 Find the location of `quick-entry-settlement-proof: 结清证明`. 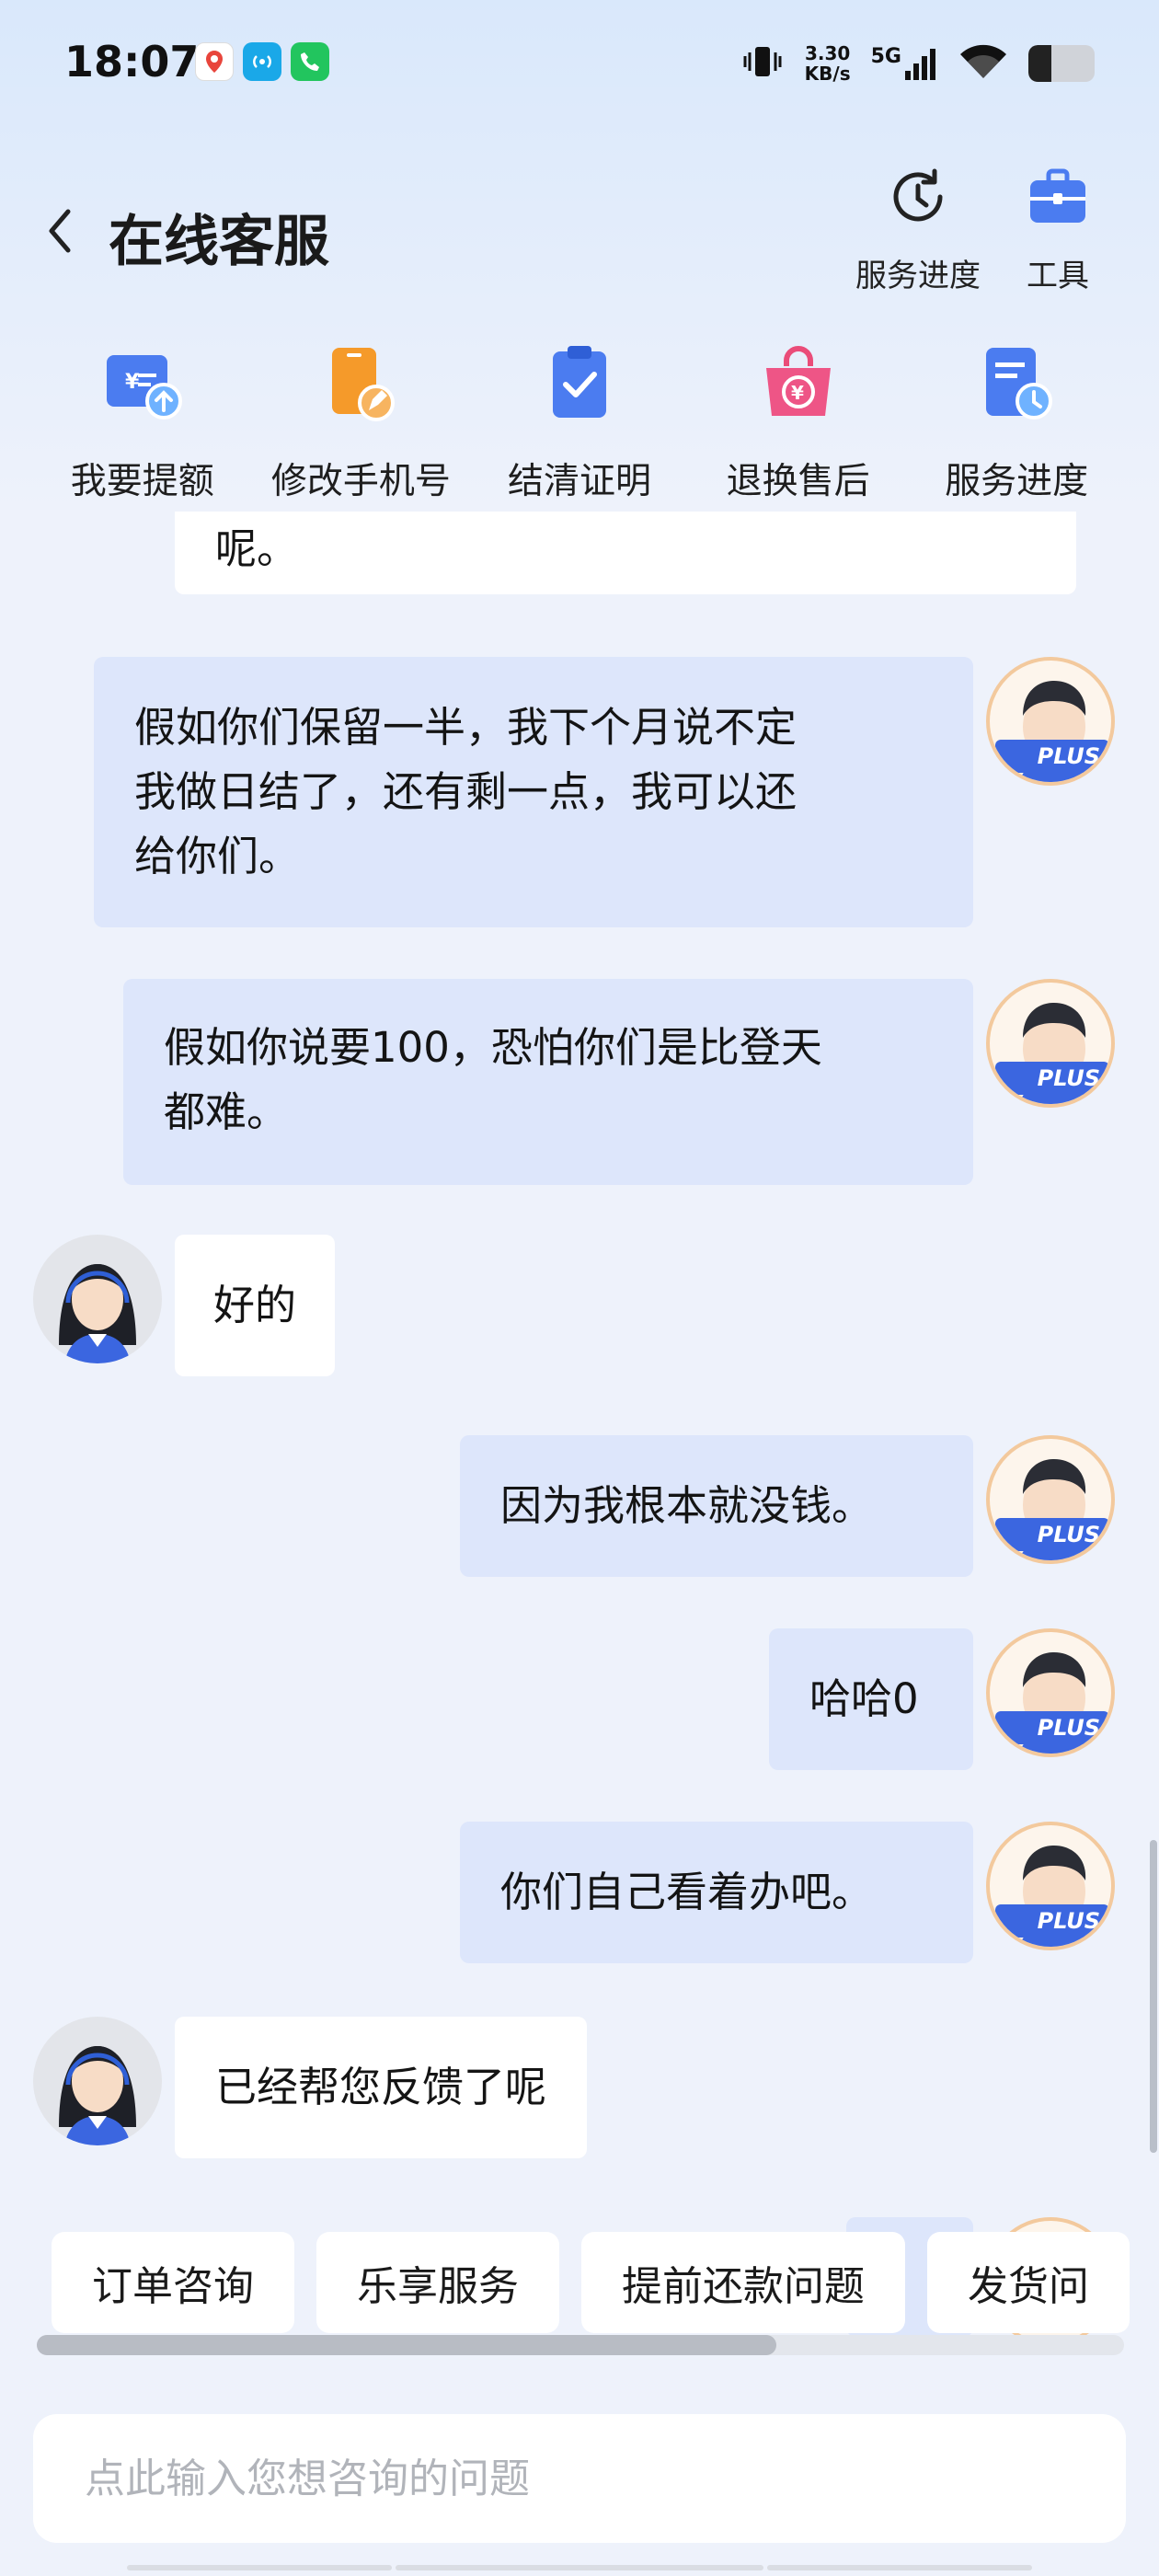

quick-entry-settlement-proof: 结清证明 is located at coordinates (579, 425).